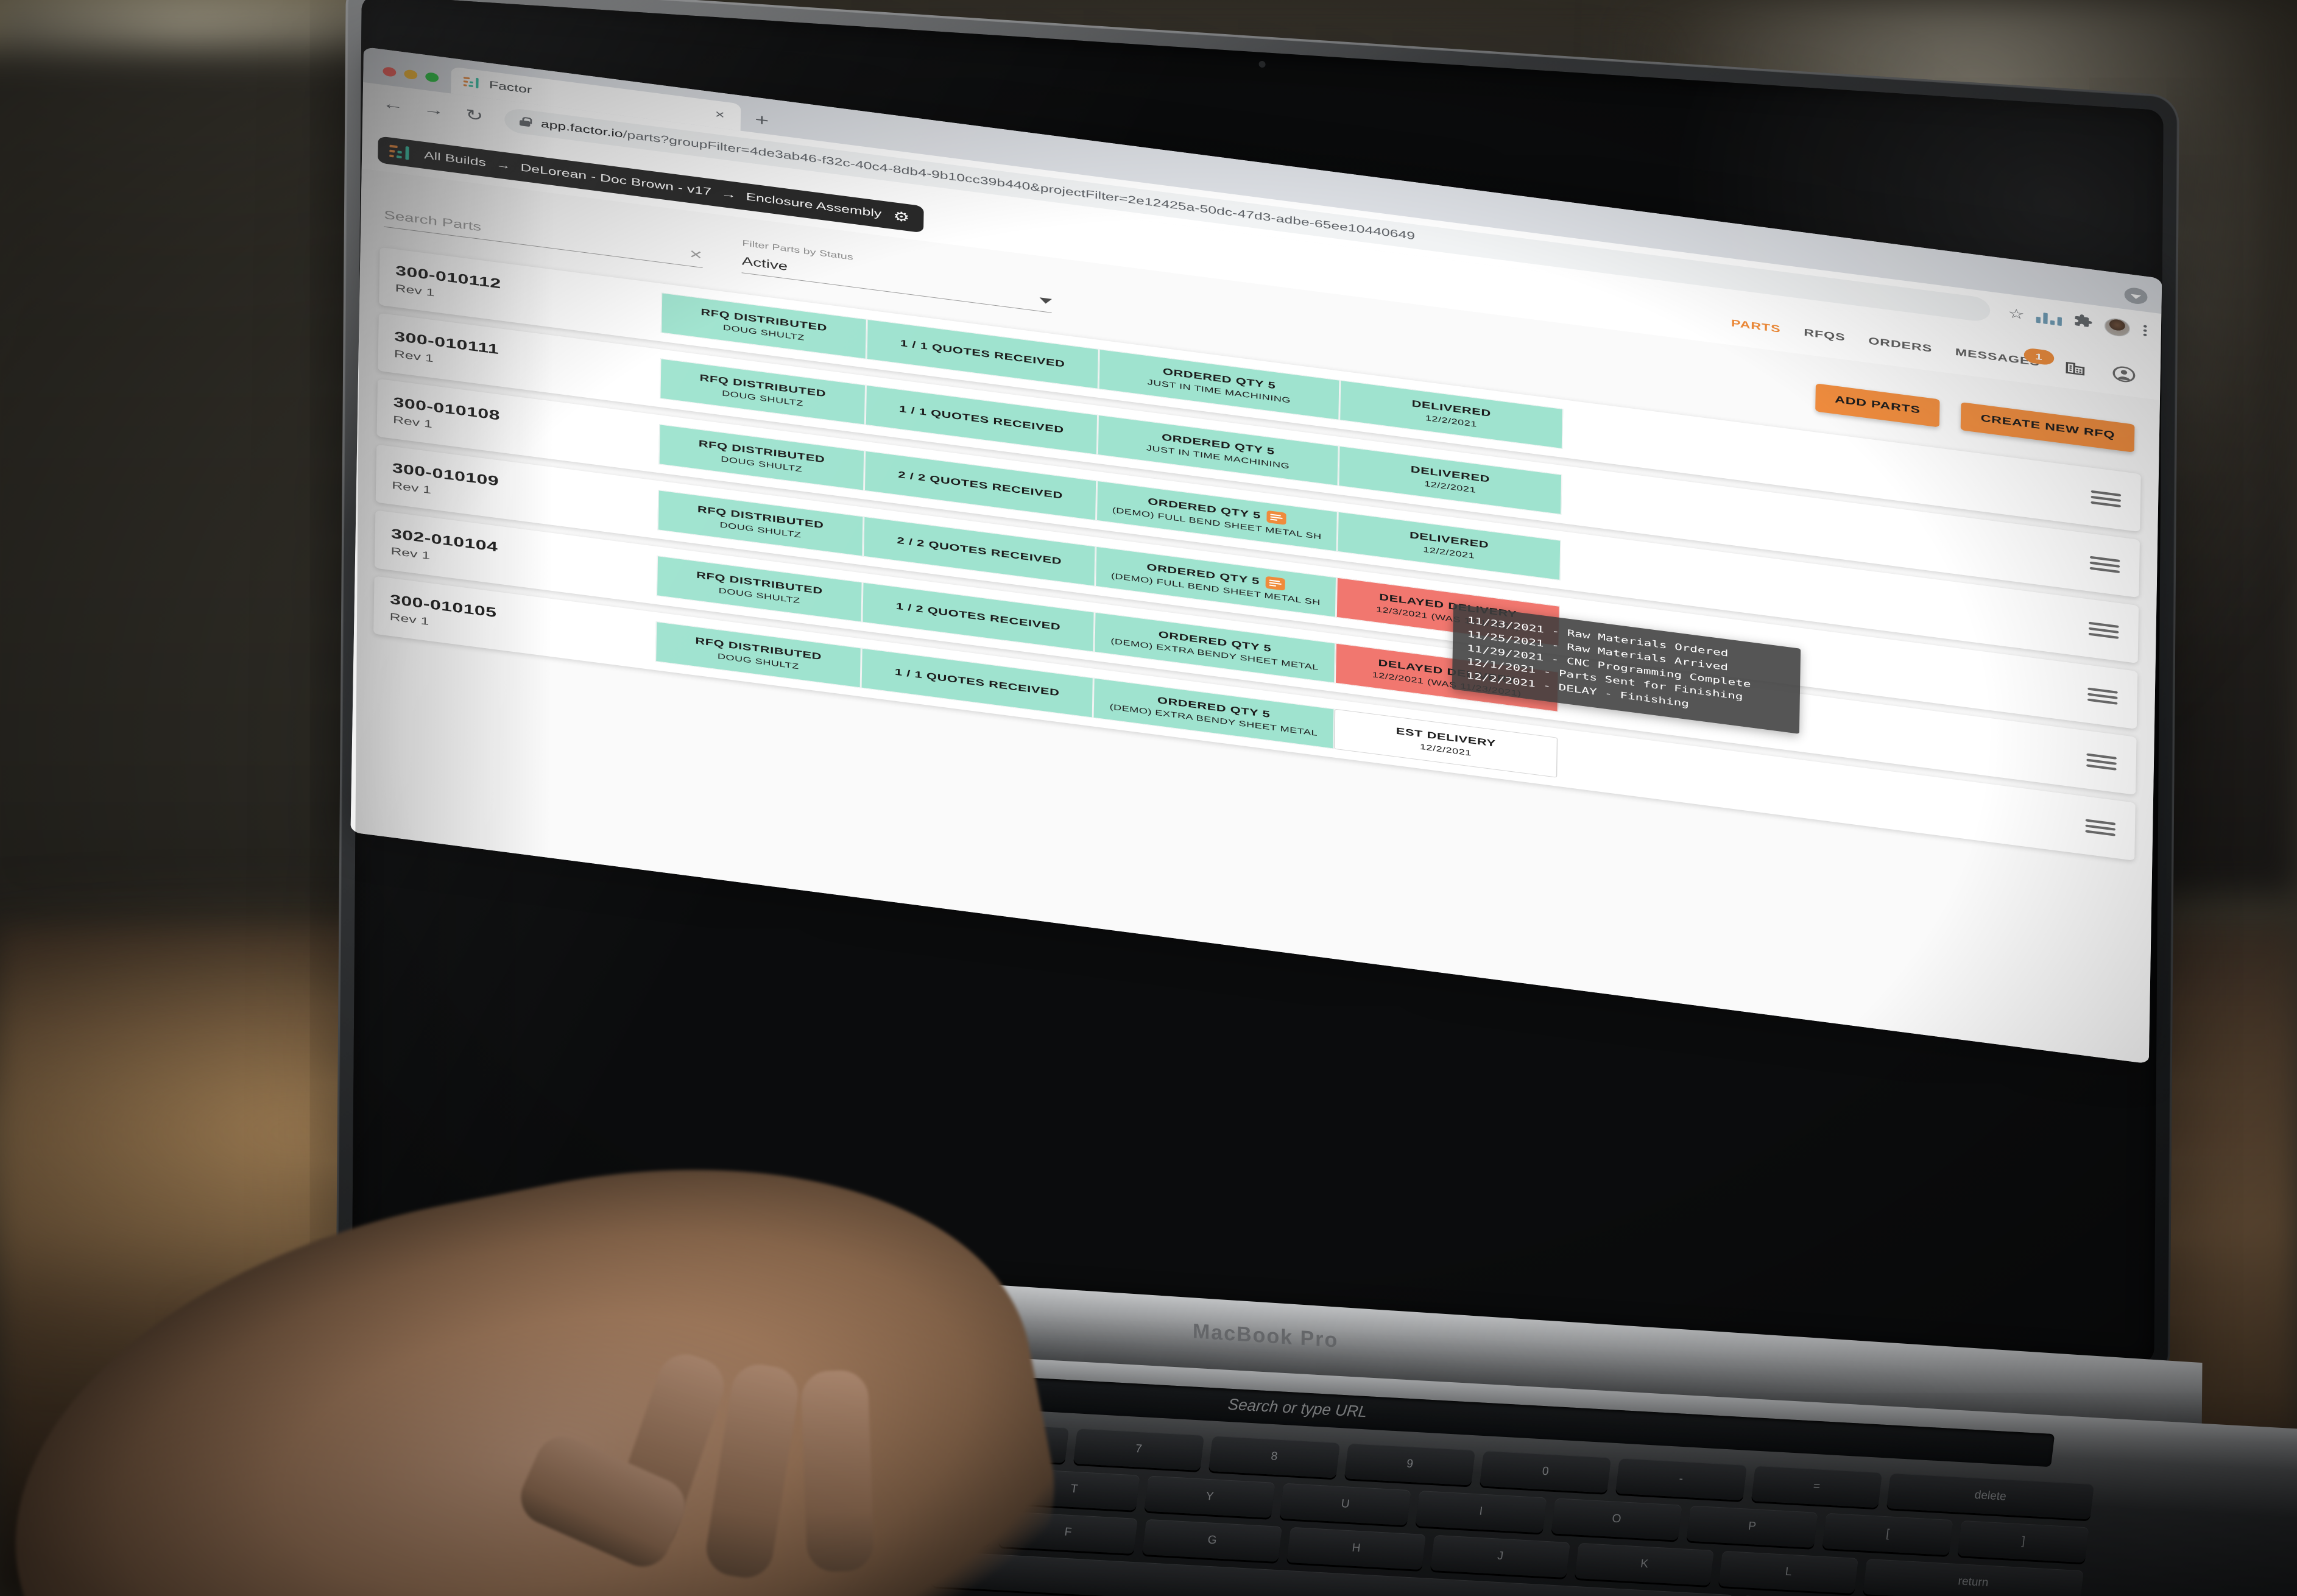 This screenshot has width=2297, height=1596. I want to click on chip-order-status: ORDERED QTY 5 JUST IN TIME MACHINING, so click(1218, 450).